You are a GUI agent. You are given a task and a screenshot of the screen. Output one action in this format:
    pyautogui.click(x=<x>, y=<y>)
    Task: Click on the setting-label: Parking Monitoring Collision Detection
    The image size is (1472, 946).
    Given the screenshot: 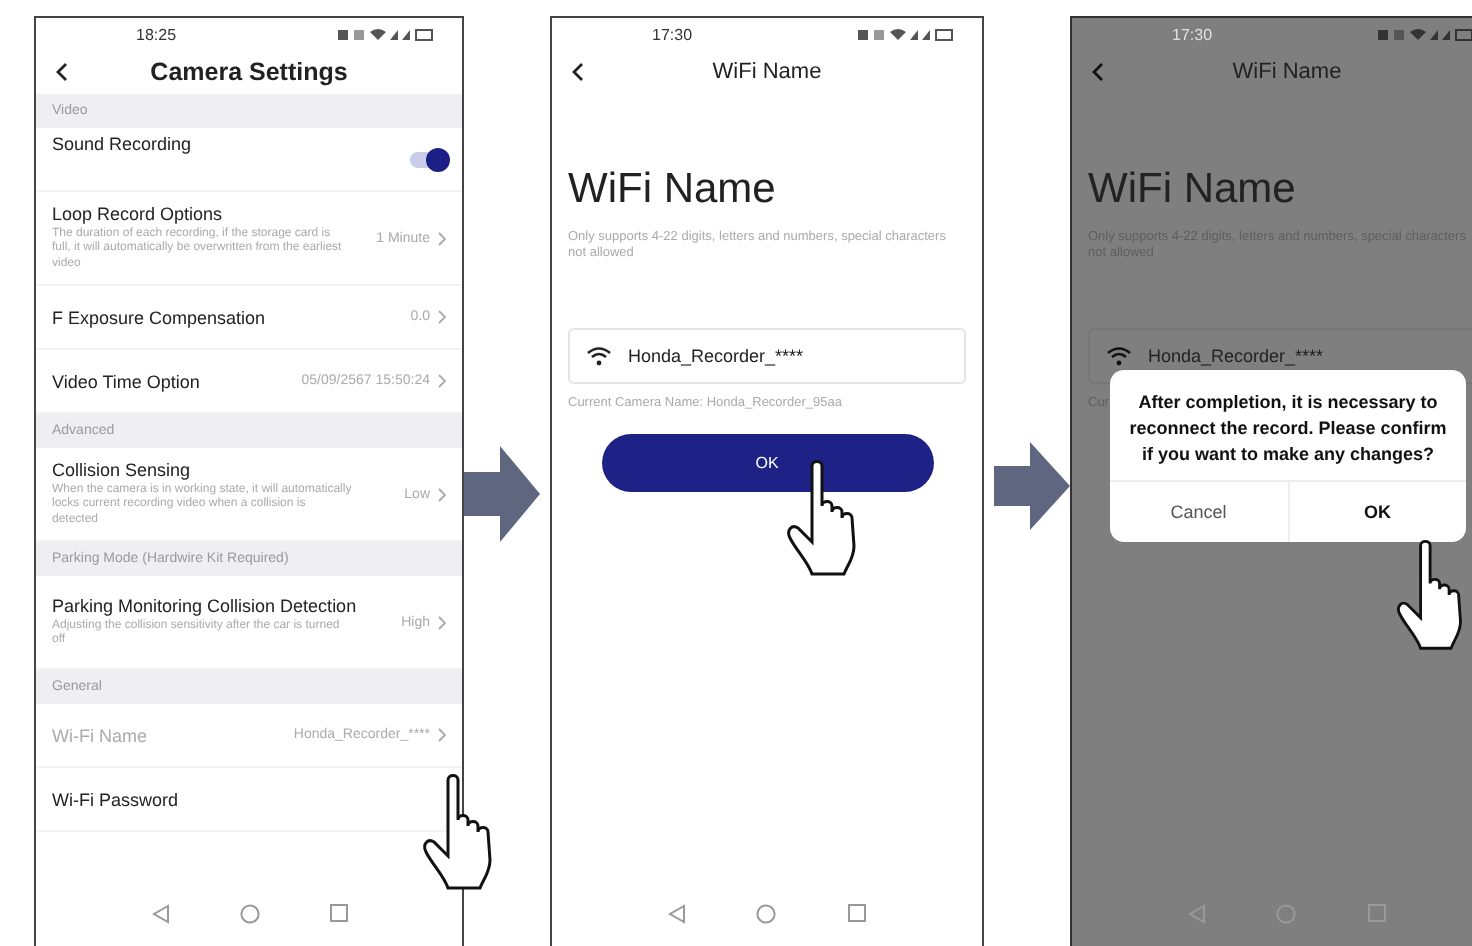 What is the action you would take?
    pyautogui.click(x=204, y=605)
    